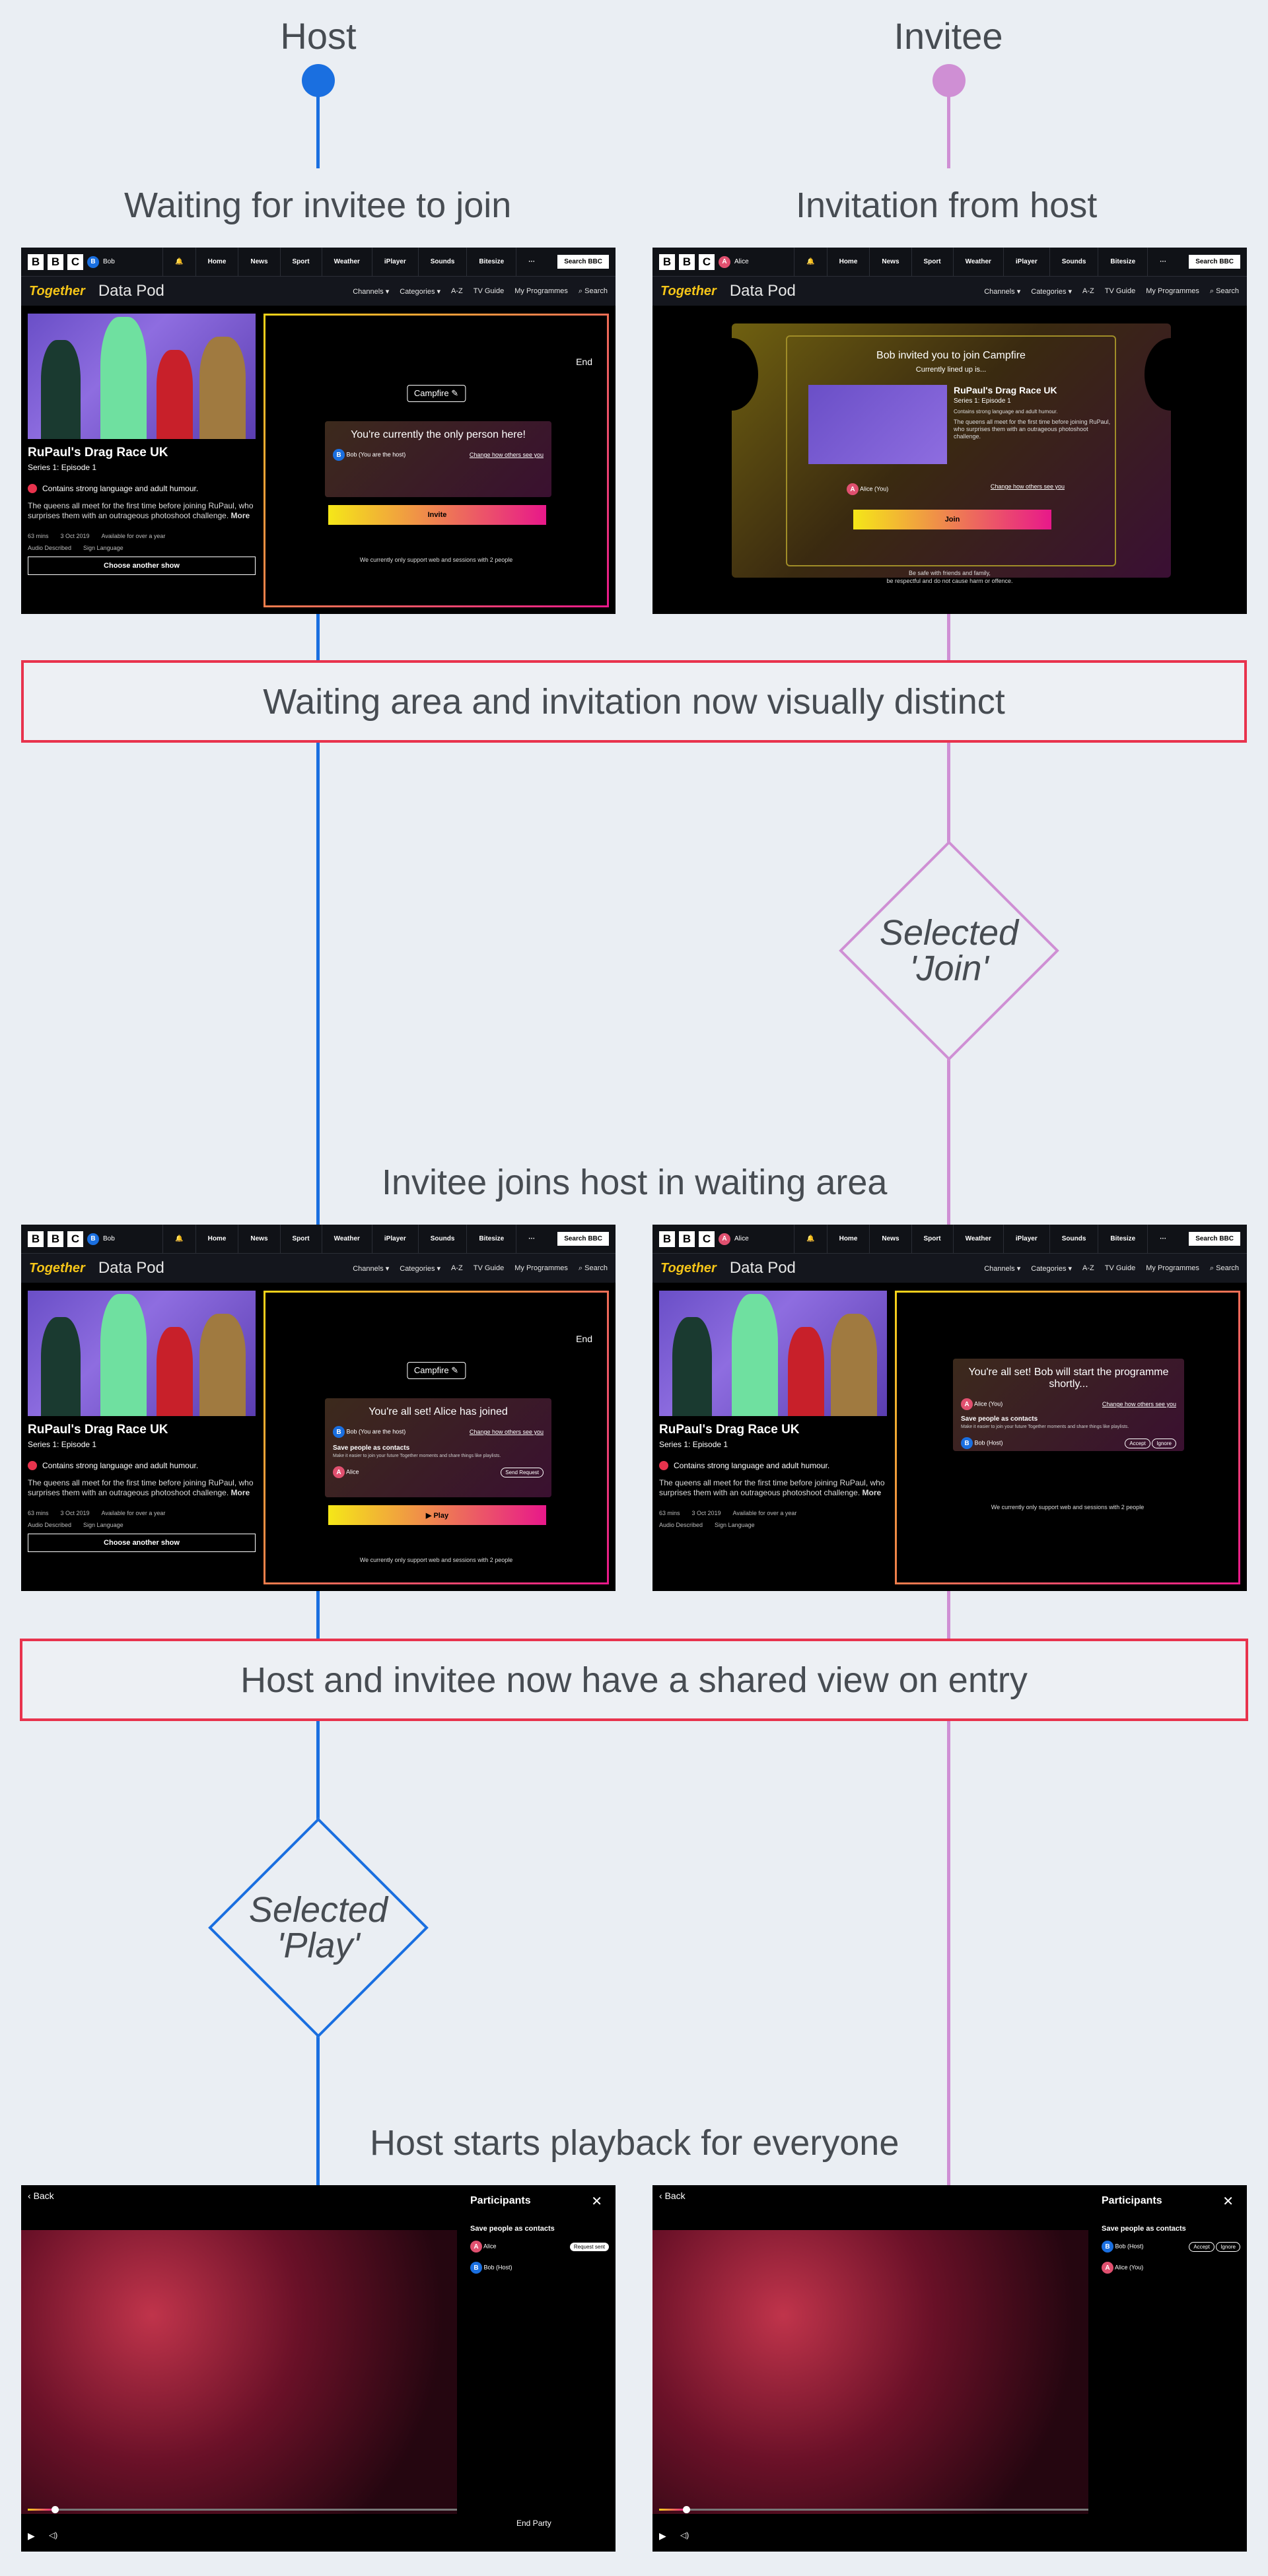  What do you see at coordinates (436, 1371) in the screenshot?
I see `campfire-name-button: Campfire ✎` at bounding box center [436, 1371].